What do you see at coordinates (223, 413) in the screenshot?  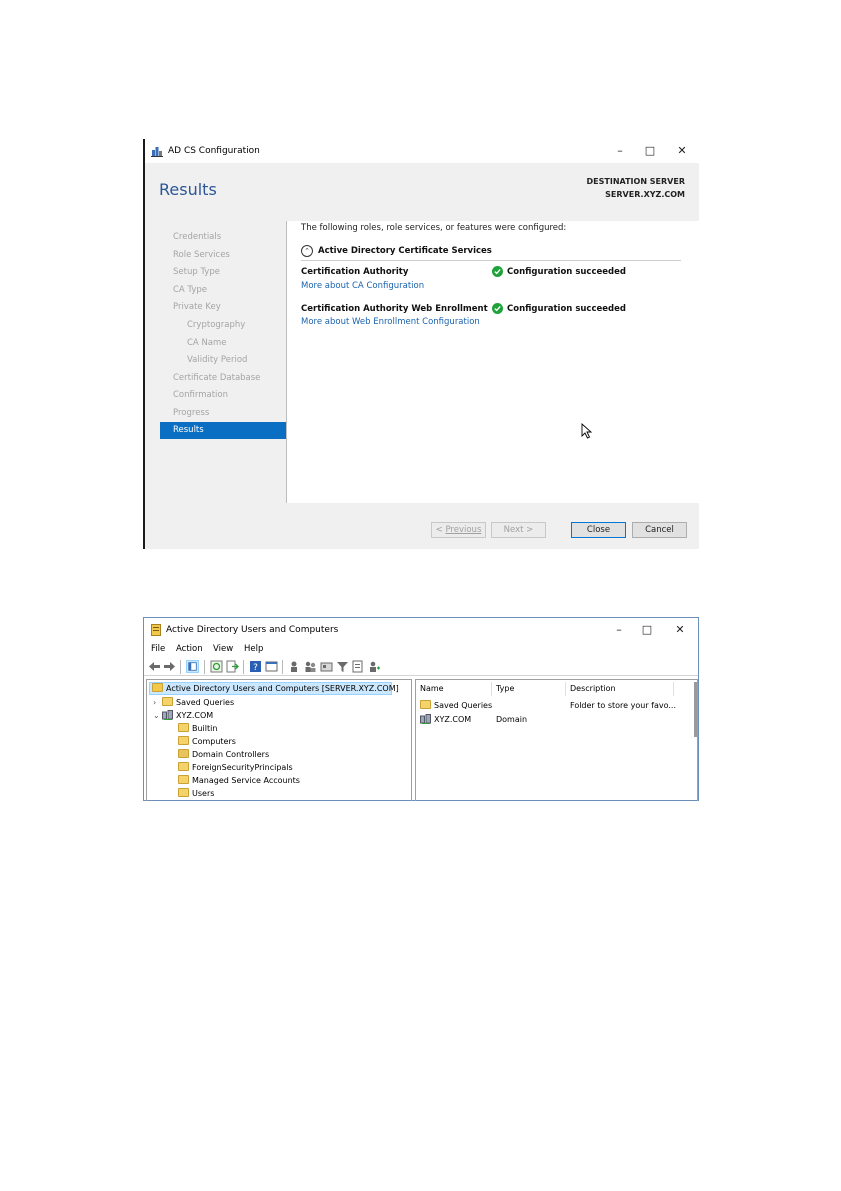 I see `nav-item-progress: Progress` at bounding box center [223, 413].